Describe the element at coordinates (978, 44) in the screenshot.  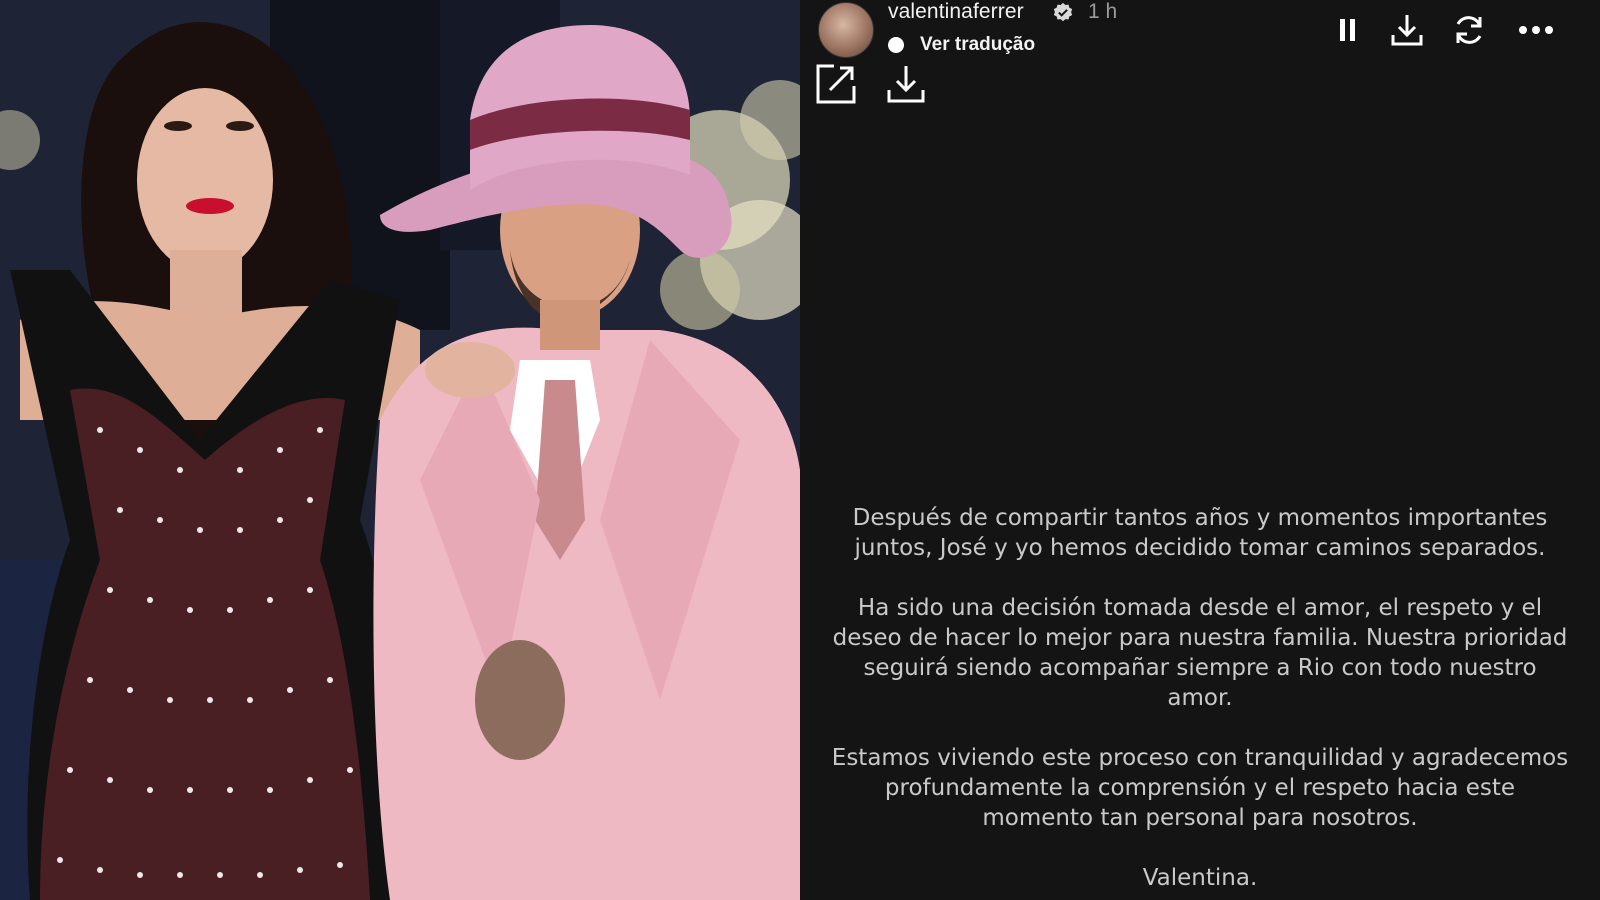
I see `translate-label: Ver tradução` at that location.